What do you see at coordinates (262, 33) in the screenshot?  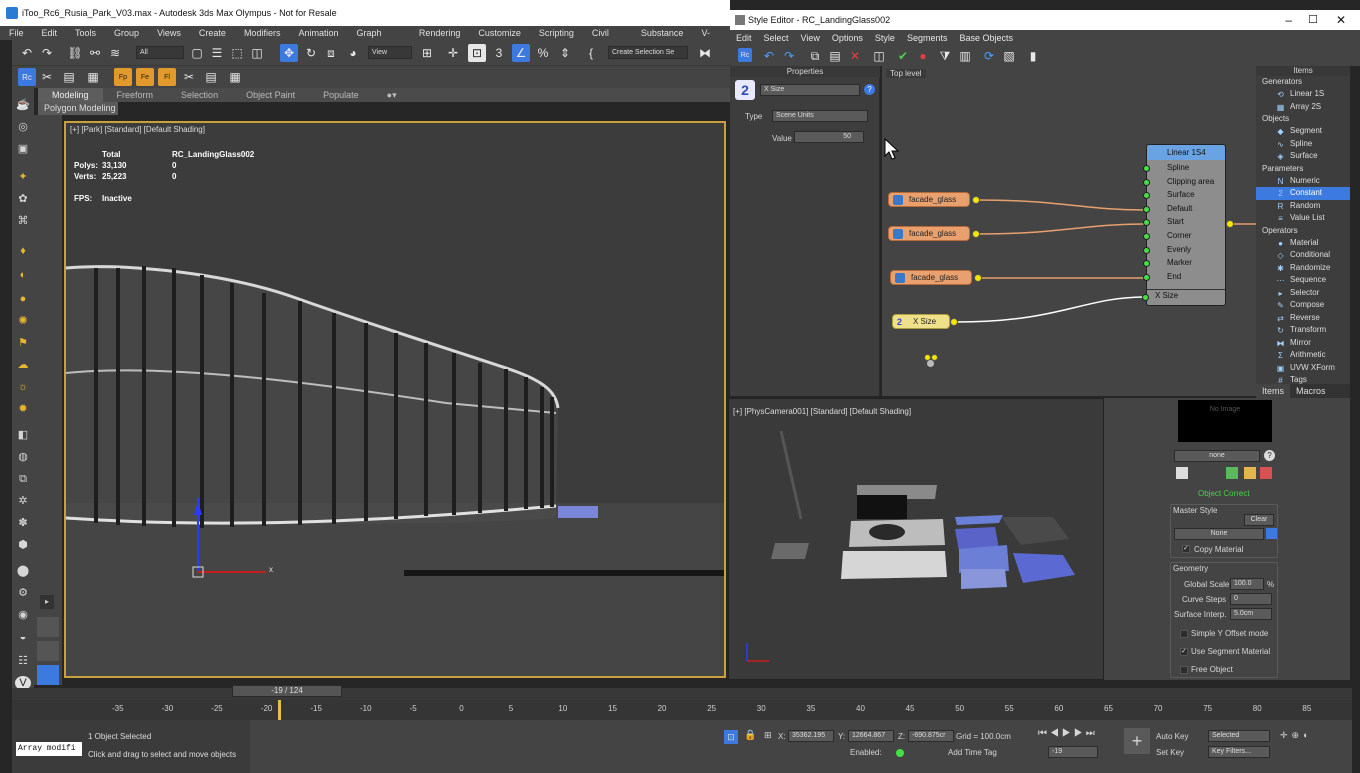 I see `menu-modifiers: Modifiers` at bounding box center [262, 33].